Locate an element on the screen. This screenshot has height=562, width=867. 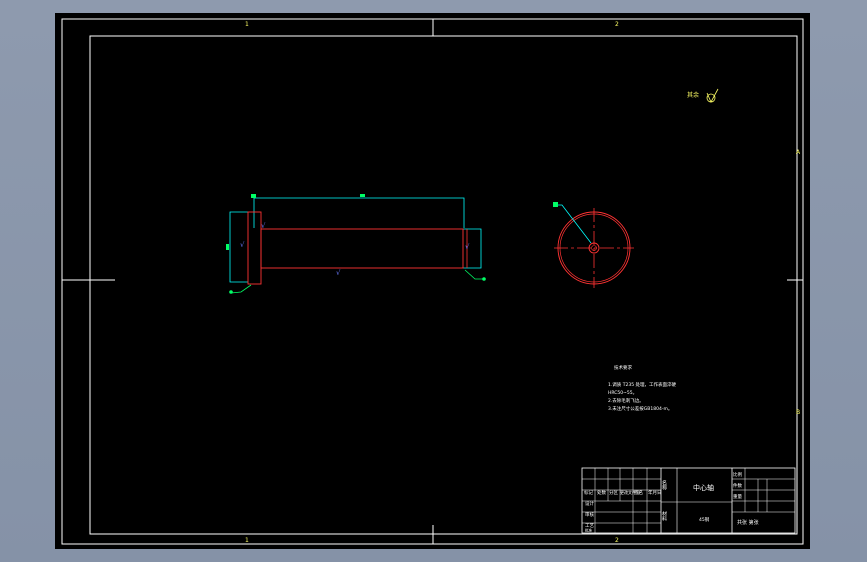
end-view-leader is located at coordinates (573, 224).